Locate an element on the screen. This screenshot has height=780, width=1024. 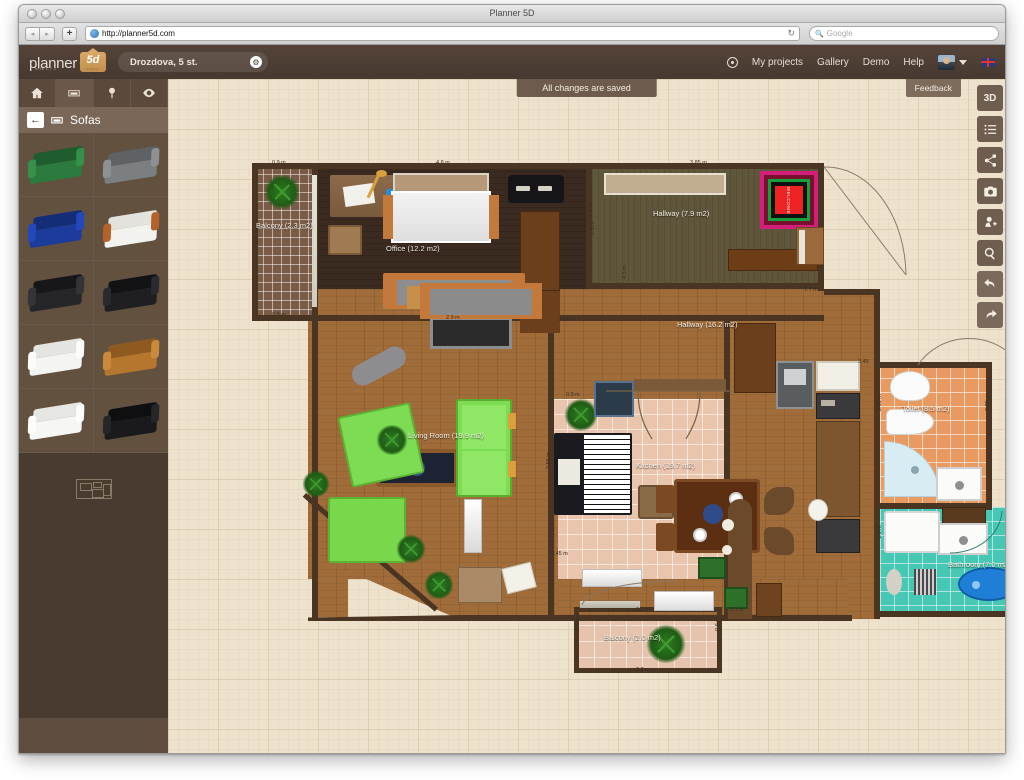
undo-button is located at coordinates (990, 284).